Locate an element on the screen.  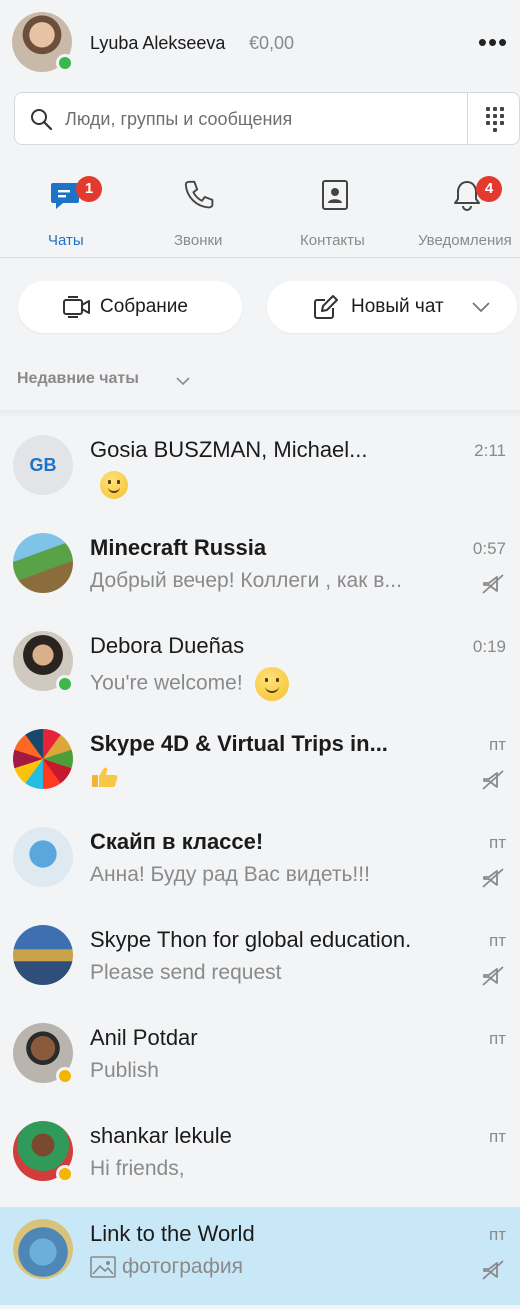
chat-name: Minecraft Russia is located at coordinates (178, 547).